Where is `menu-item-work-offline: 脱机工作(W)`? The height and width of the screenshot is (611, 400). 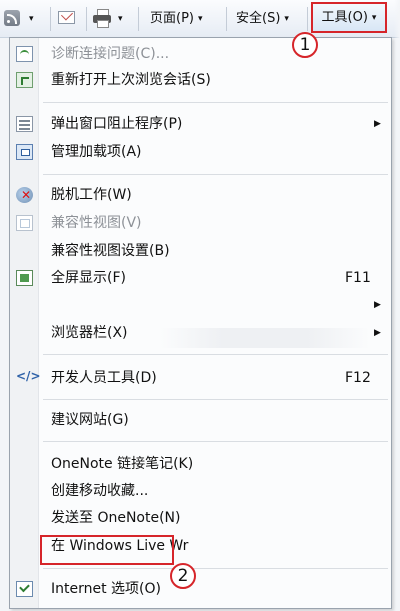 menu-item-work-offline: 脱机工作(W) is located at coordinates (200, 195).